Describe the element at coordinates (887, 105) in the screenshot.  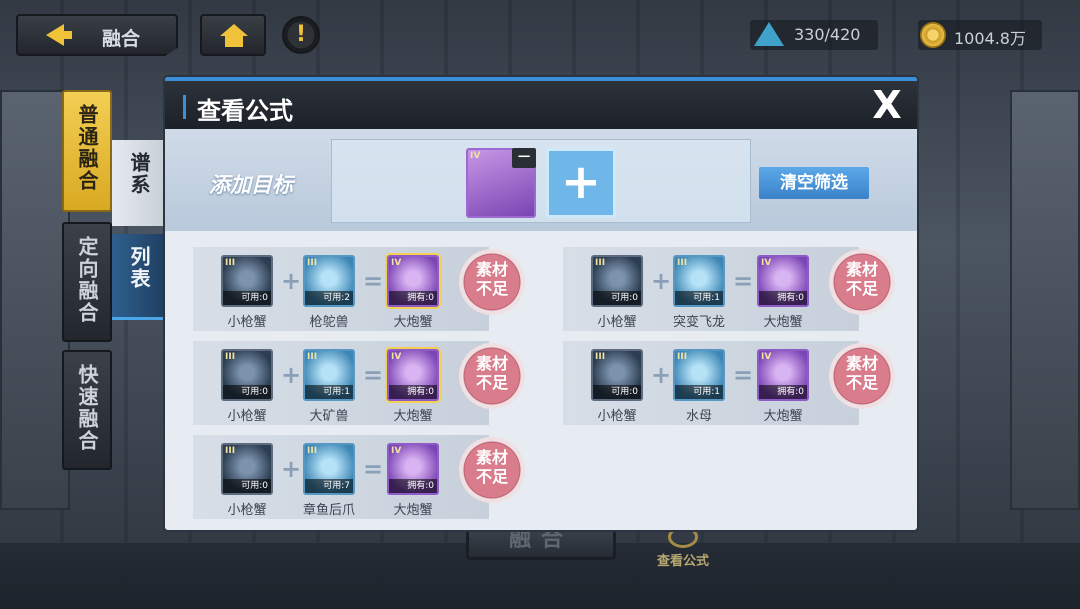
I see `close-button: X` at that location.